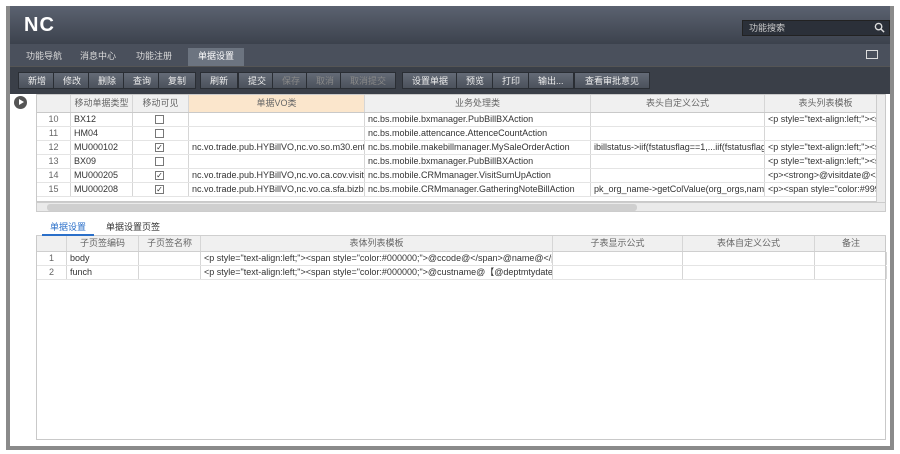 The height and width of the screenshot is (454, 900). What do you see at coordinates (44, 57) in the screenshot?
I see `tab-function-nav: 功能导航` at bounding box center [44, 57].